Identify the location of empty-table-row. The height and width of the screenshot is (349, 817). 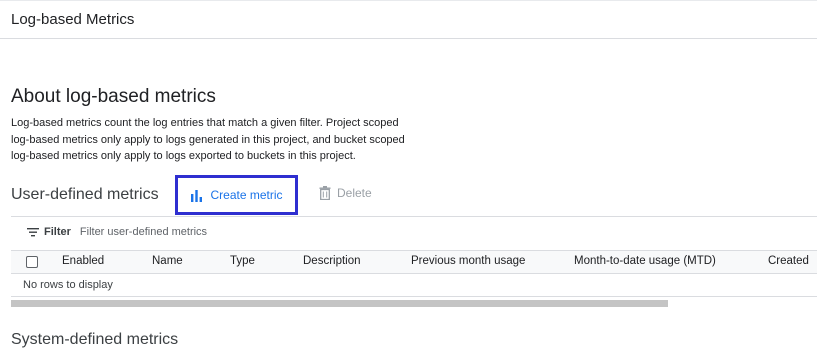
(414, 285).